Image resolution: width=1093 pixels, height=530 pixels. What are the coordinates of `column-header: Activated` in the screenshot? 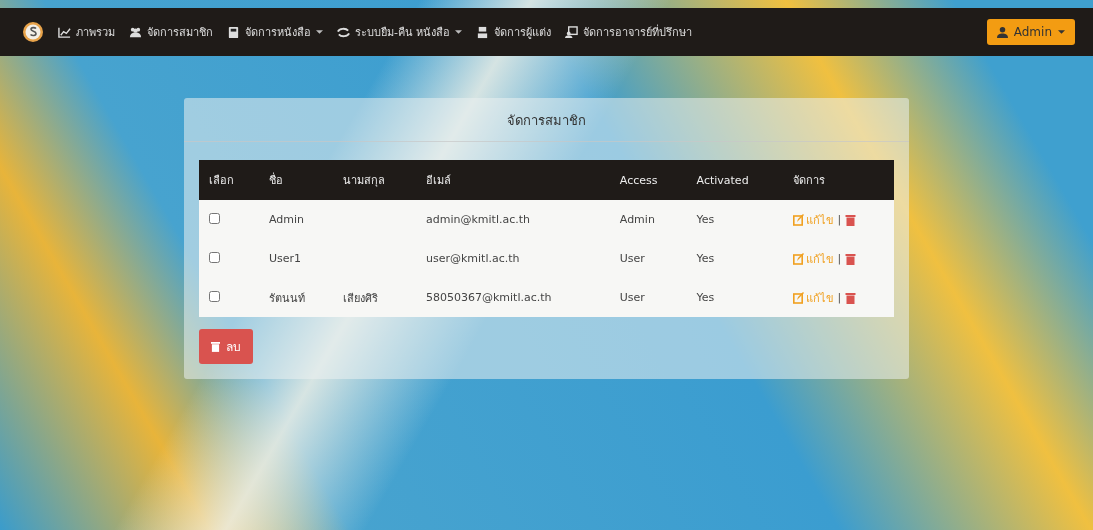 It's located at (734, 180).